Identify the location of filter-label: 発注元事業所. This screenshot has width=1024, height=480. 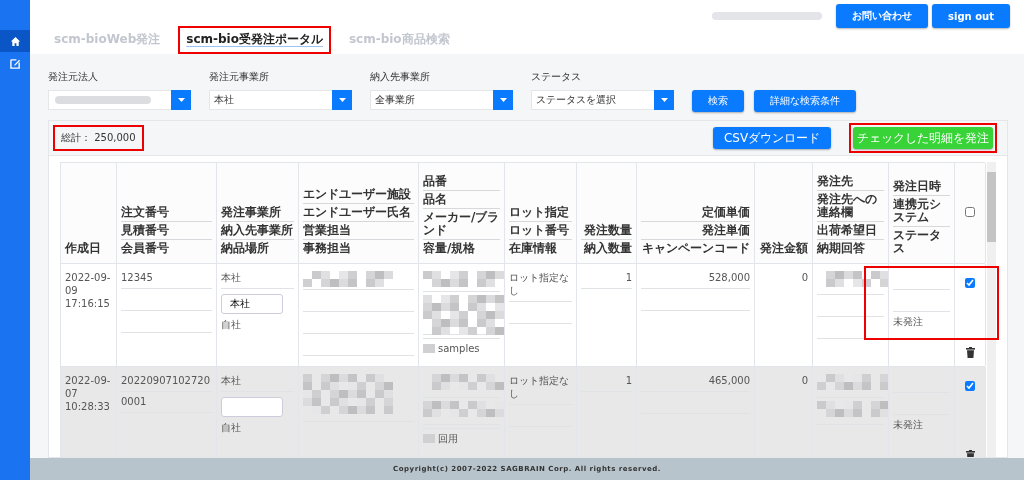
(239, 77).